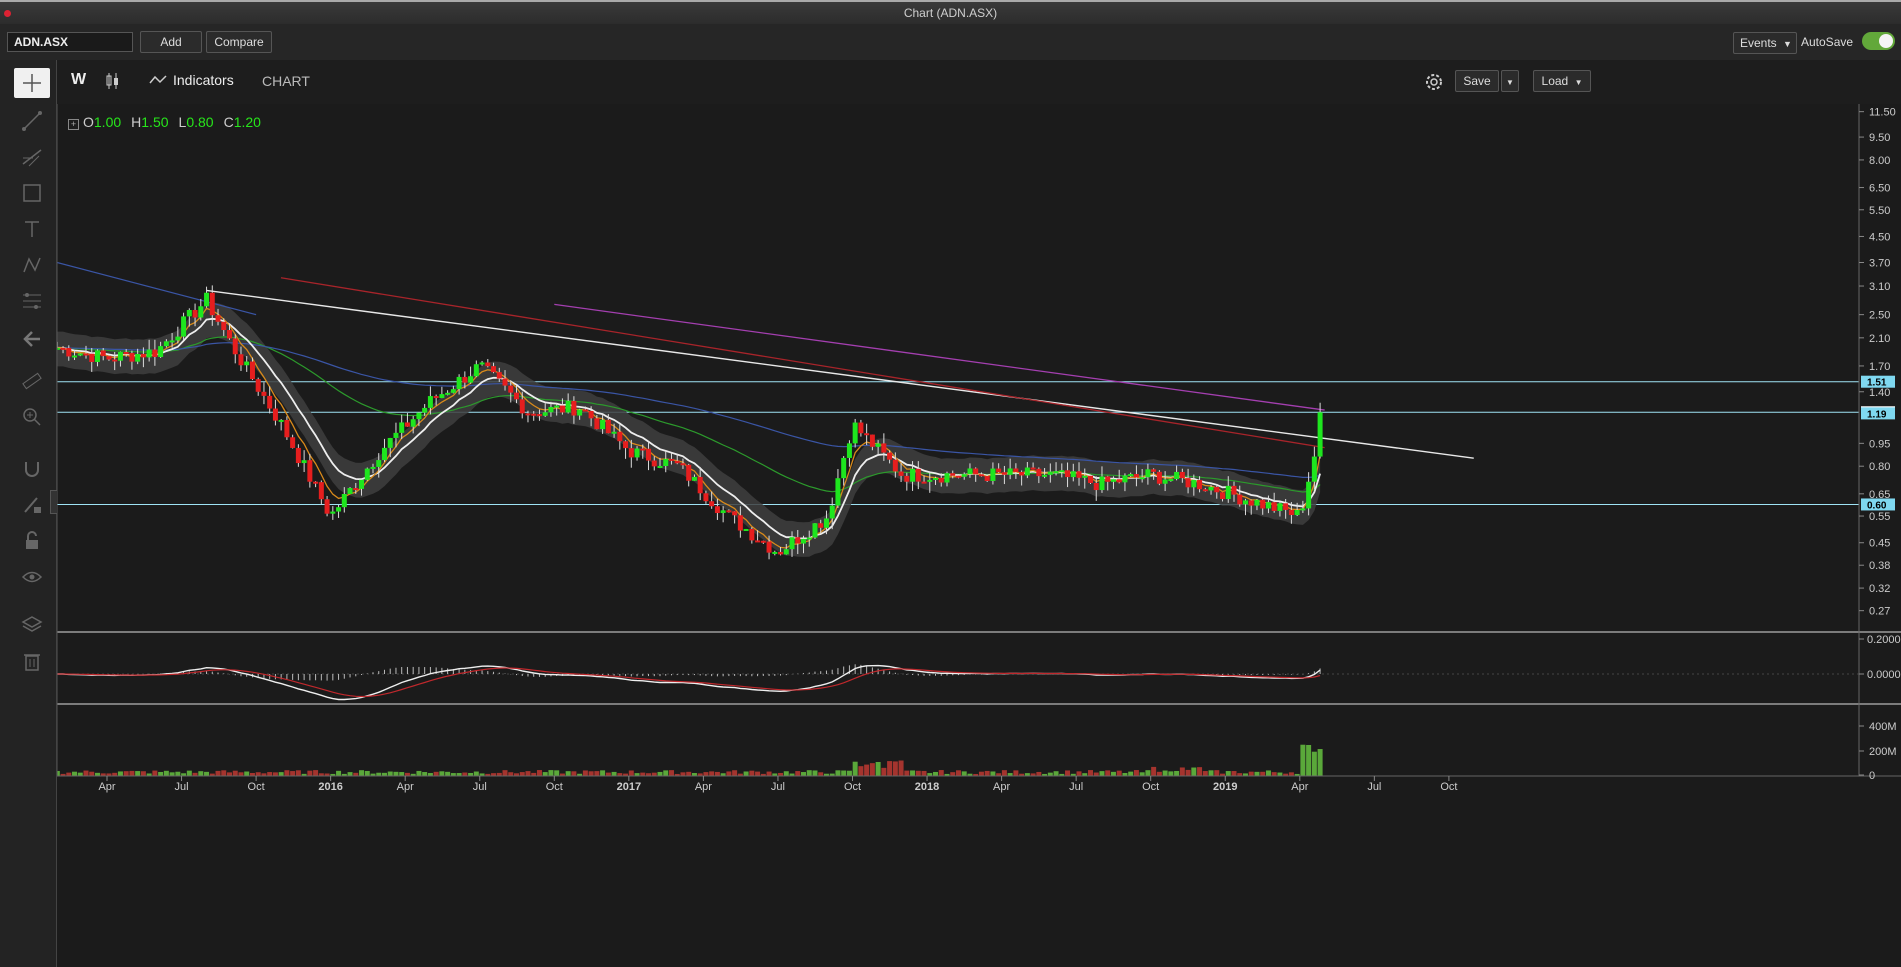 This screenshot has width=1901, height=967. I want to click on eye-icon, so click(32, 577).